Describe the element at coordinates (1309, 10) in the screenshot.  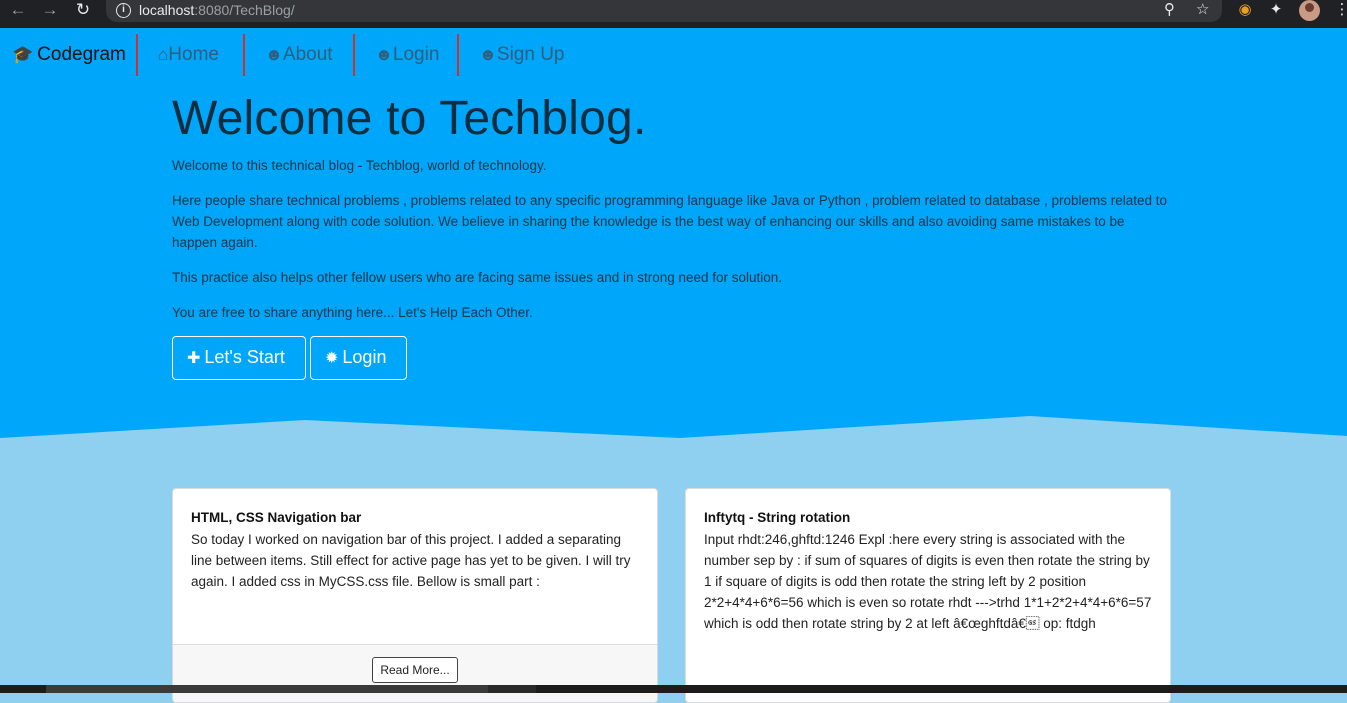
I see `profile-avatar` at that location.